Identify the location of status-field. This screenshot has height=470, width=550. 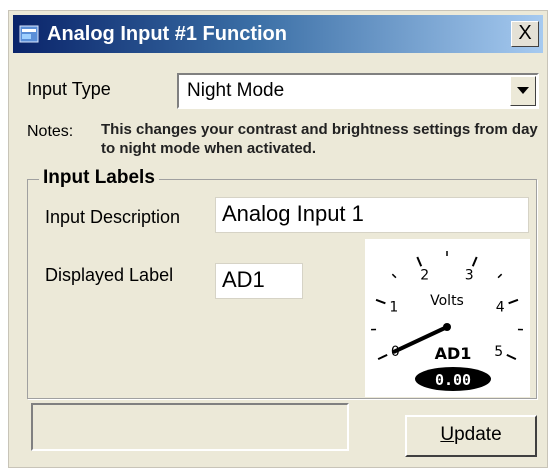
(190, 427).